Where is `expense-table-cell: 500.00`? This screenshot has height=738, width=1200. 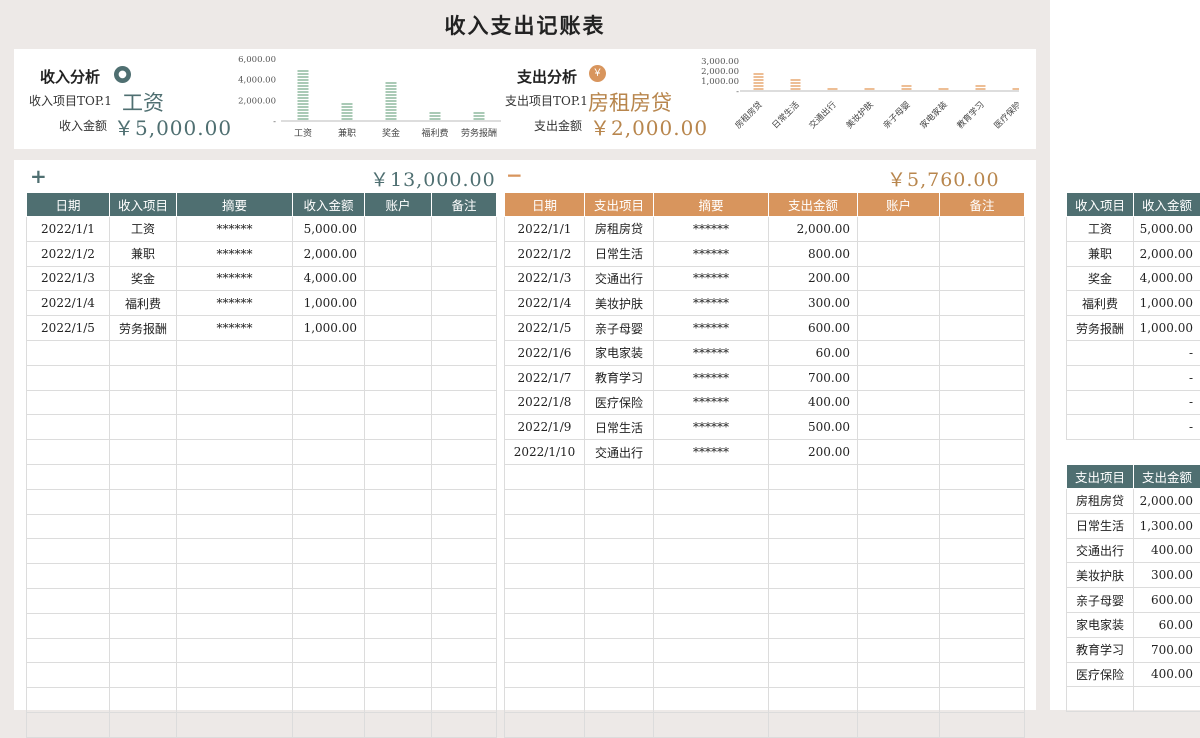 expense-table-cell: 500.00 is located at coordinates (813, 427).